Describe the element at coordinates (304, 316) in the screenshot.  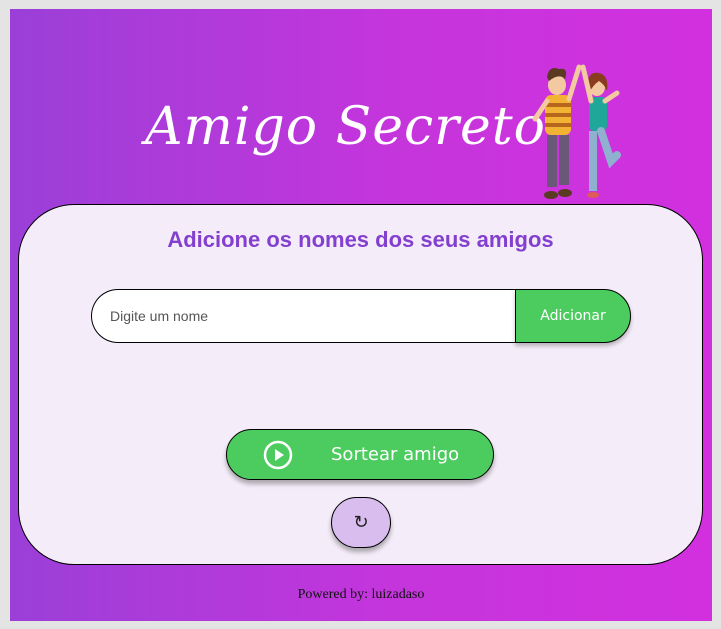
I see `name-input` at that location.